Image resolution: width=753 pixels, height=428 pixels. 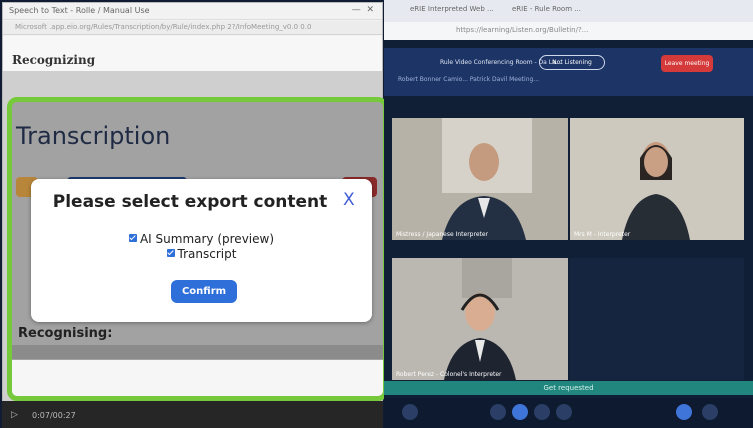 I want to click on checkbox-transcript, so click(x=170, y=253).